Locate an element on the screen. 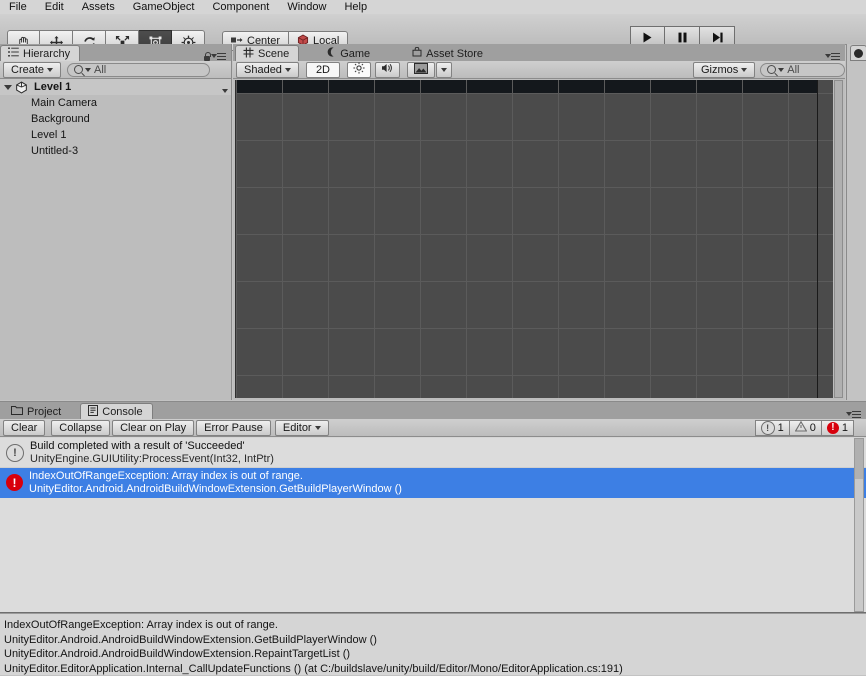  warning-count-button: 0 is located at coordinates (806, 428).